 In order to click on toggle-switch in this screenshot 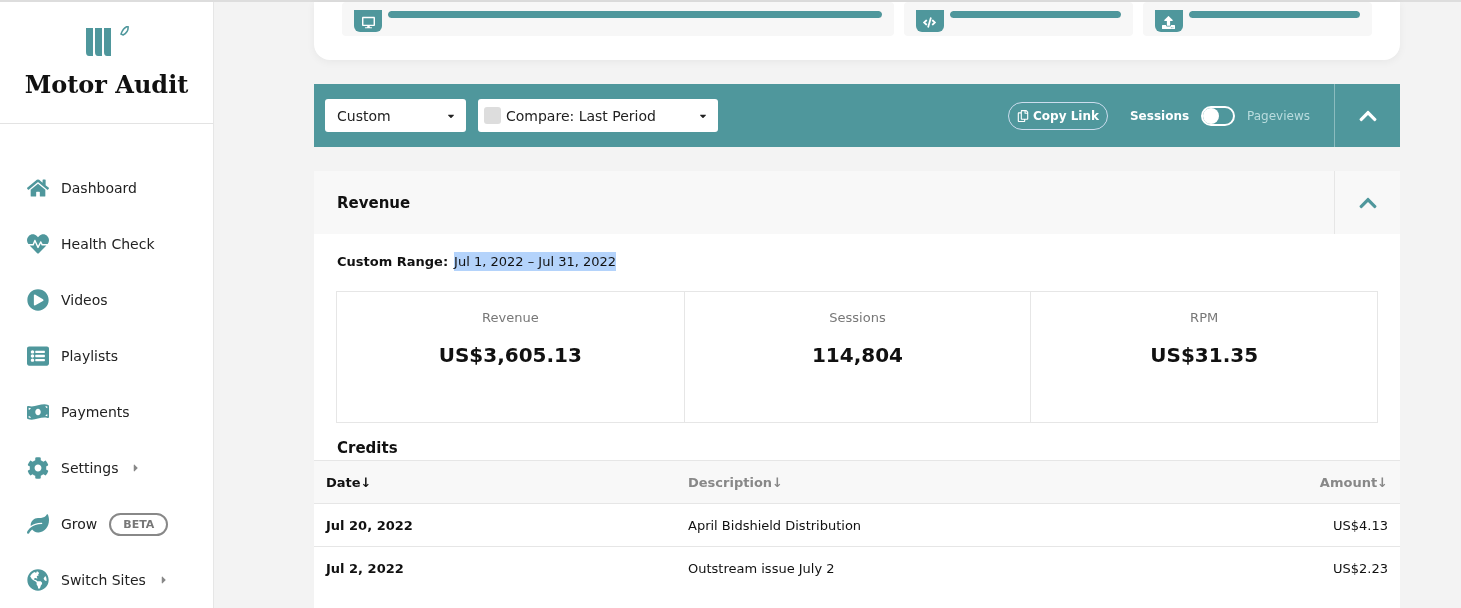, I will do `click(1218, 115)`.